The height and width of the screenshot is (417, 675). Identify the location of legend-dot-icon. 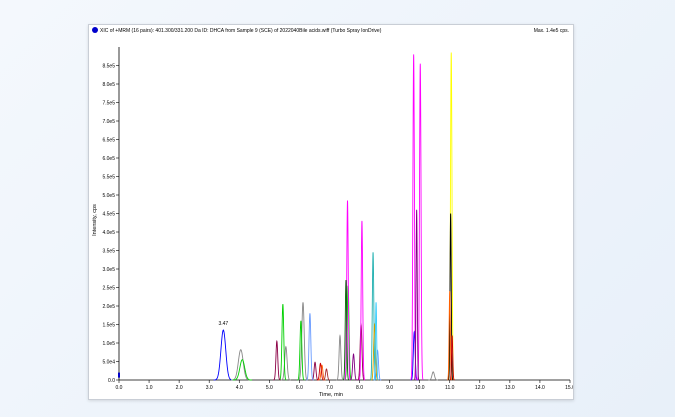
(95, 30).